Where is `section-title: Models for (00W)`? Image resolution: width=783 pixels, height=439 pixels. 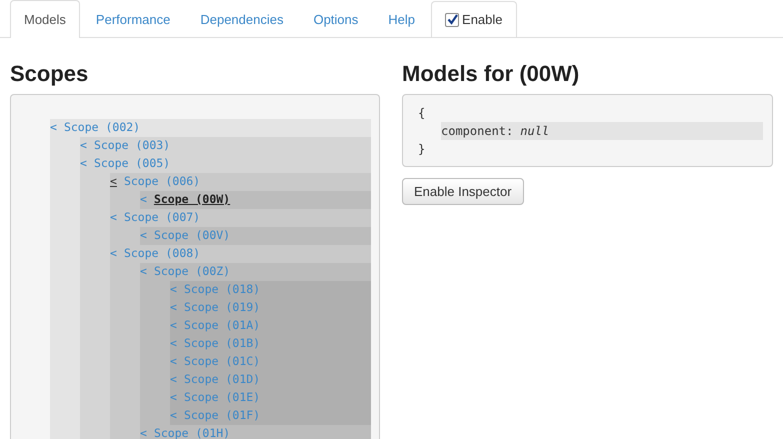
section-title: Models for (00W) is located at coordinates (491, 74).